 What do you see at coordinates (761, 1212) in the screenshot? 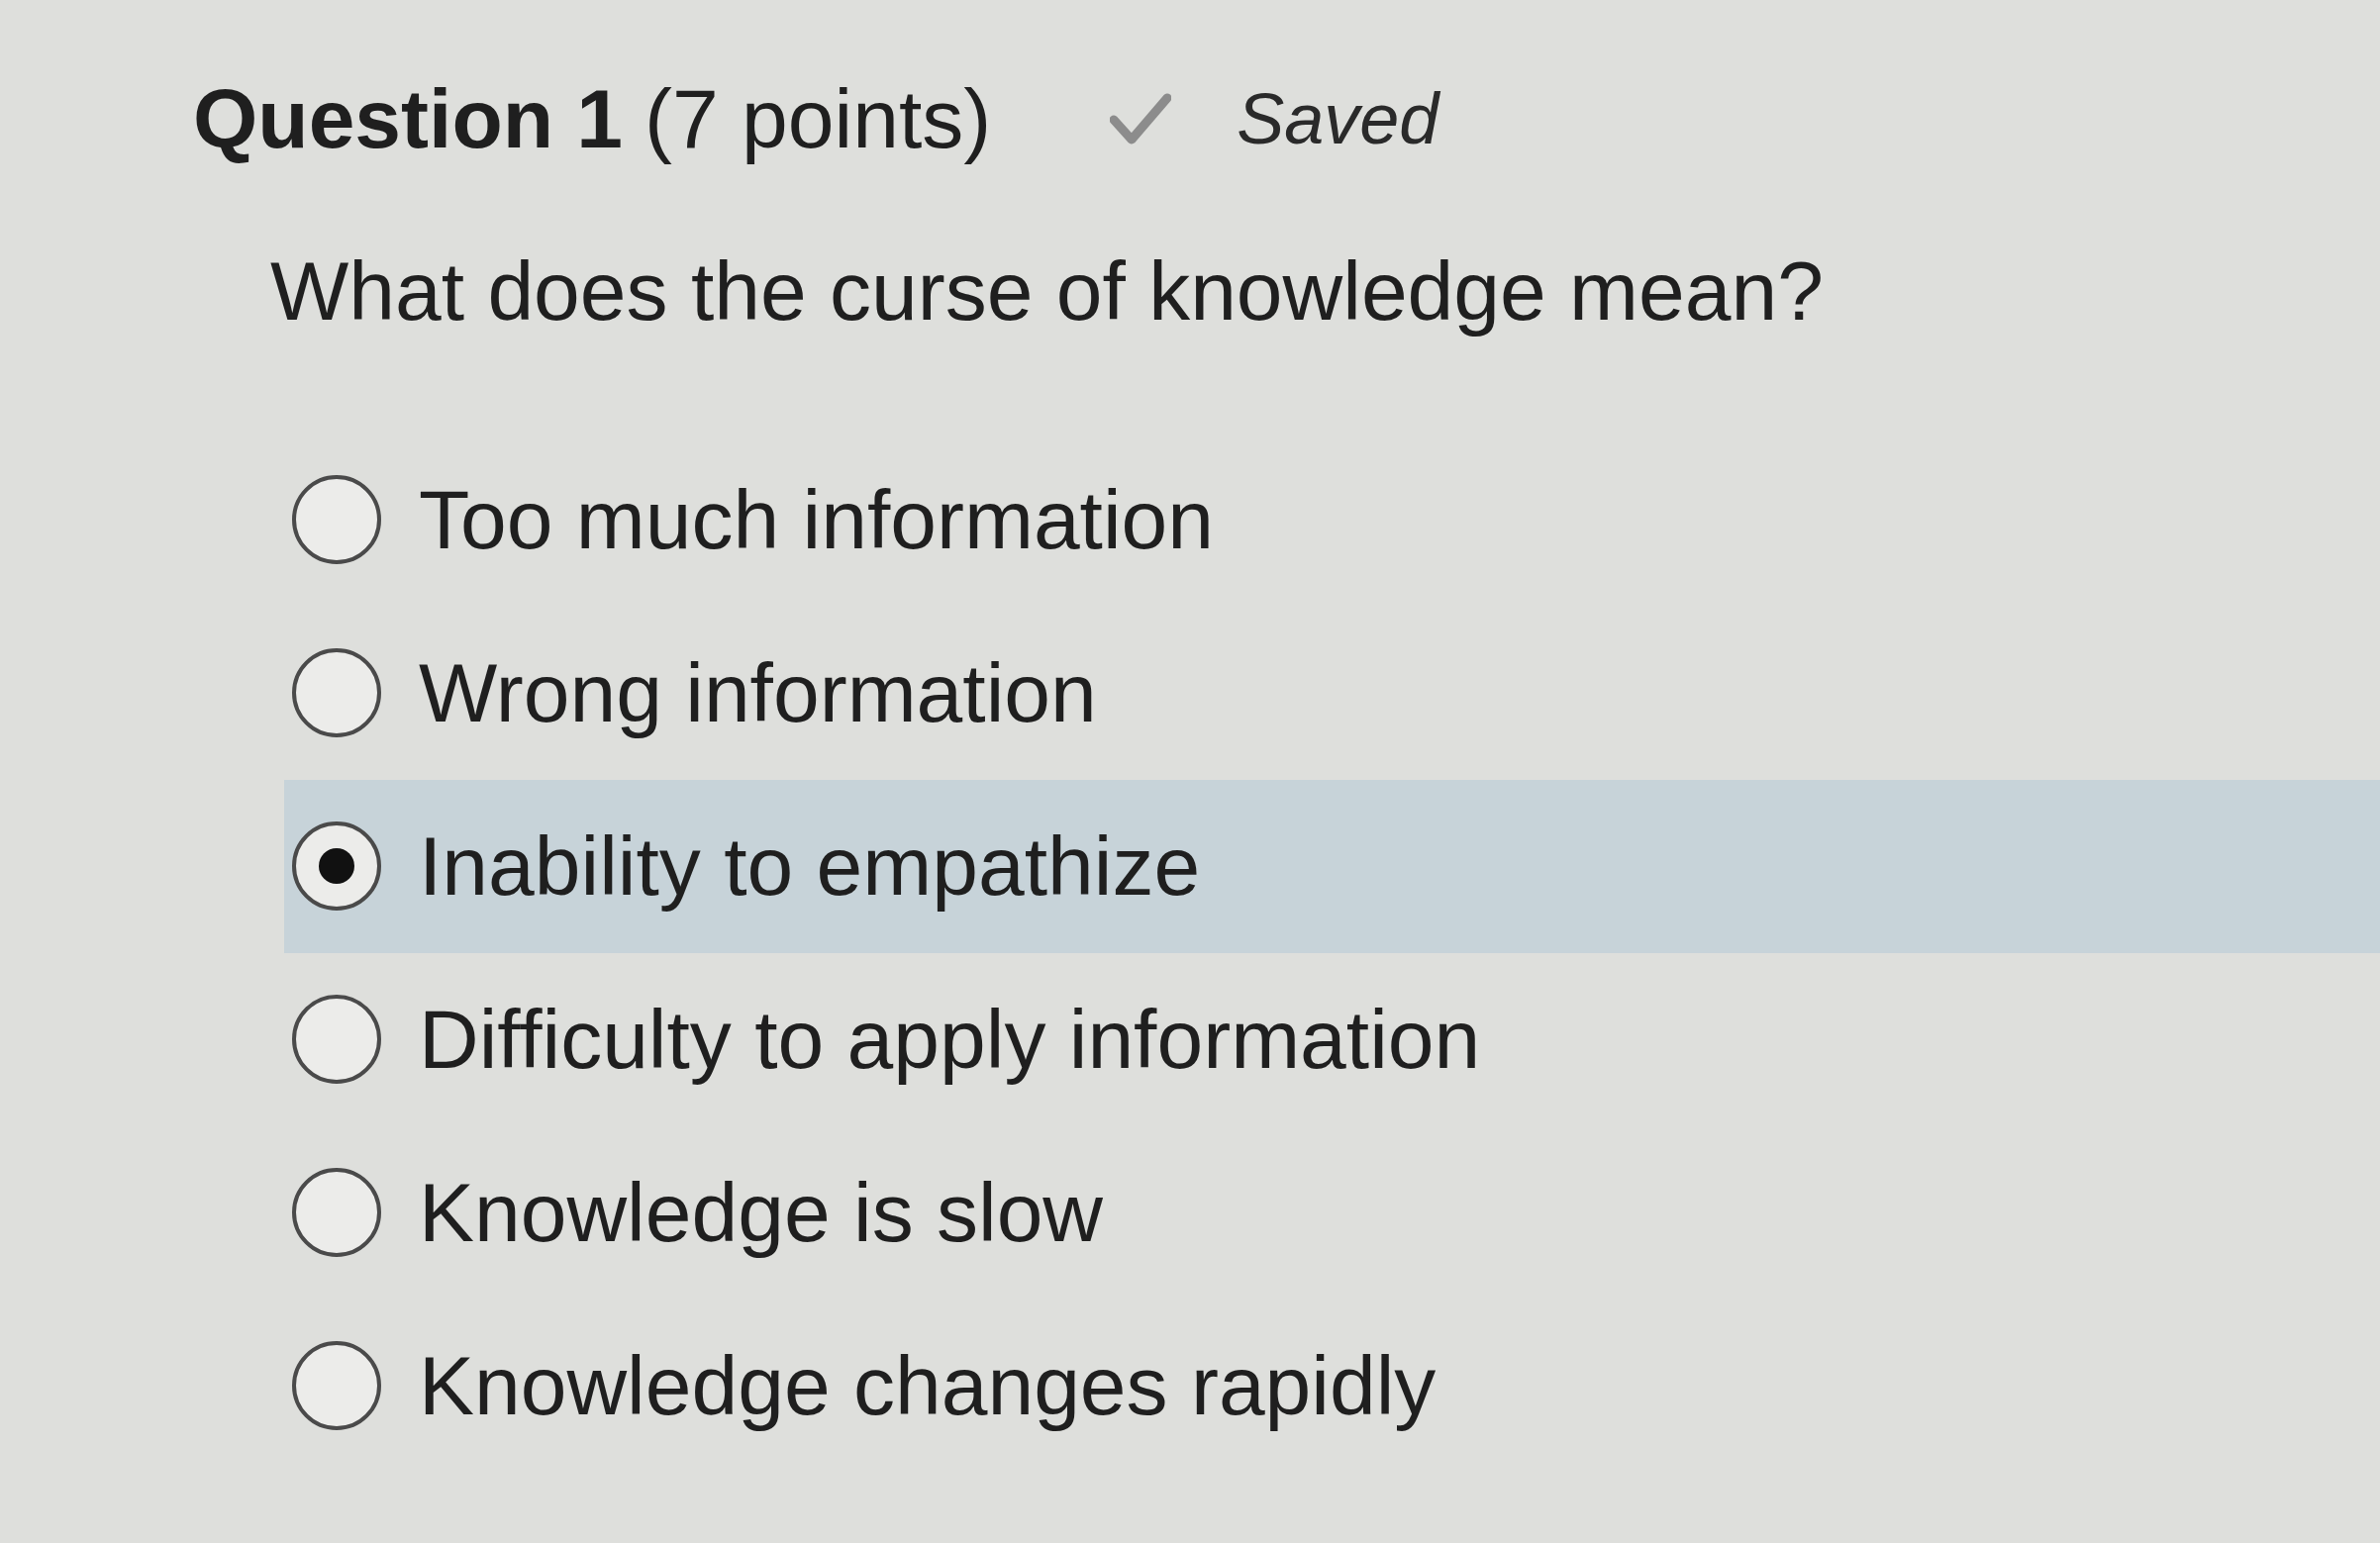
I see `option-label: Knowledge is slow` at bounding box center [761, 1212].